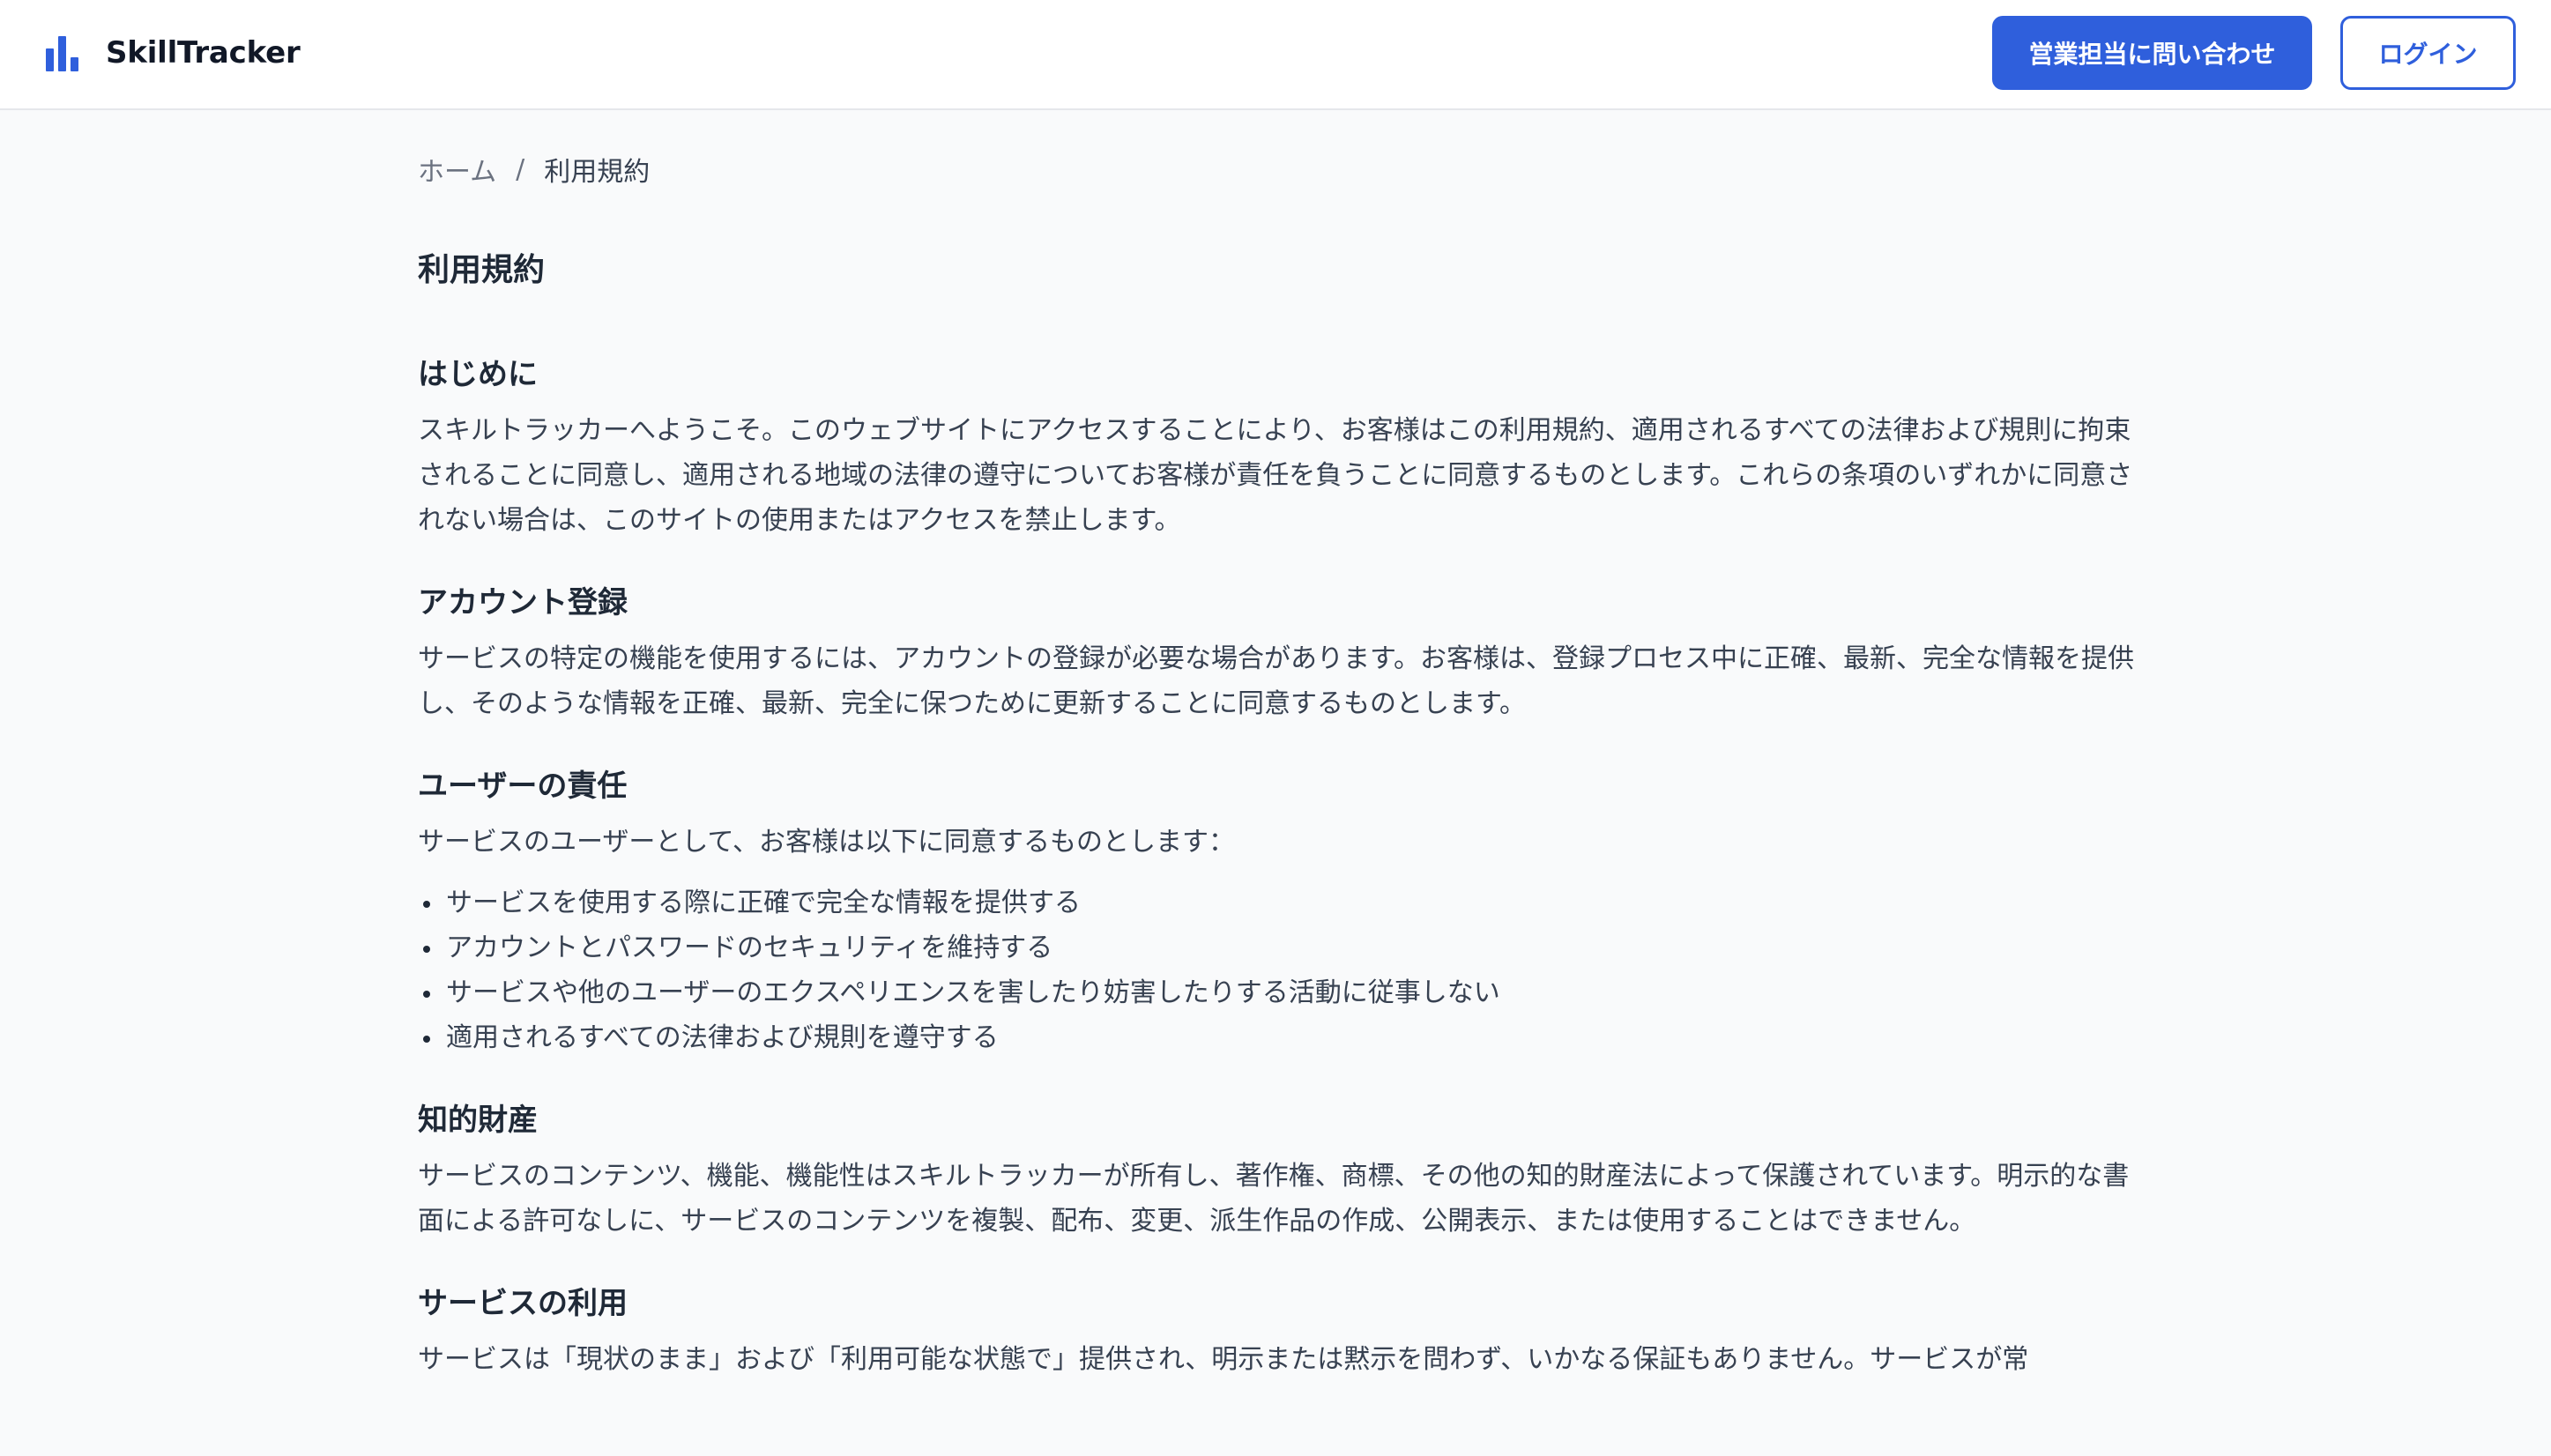 The height and width of the screenshot is (1456, 2551). Describe the element at coordinates (1282, 169) in the screenshot. I see `breadcrumb: ホーム / 利用規約` at that location.